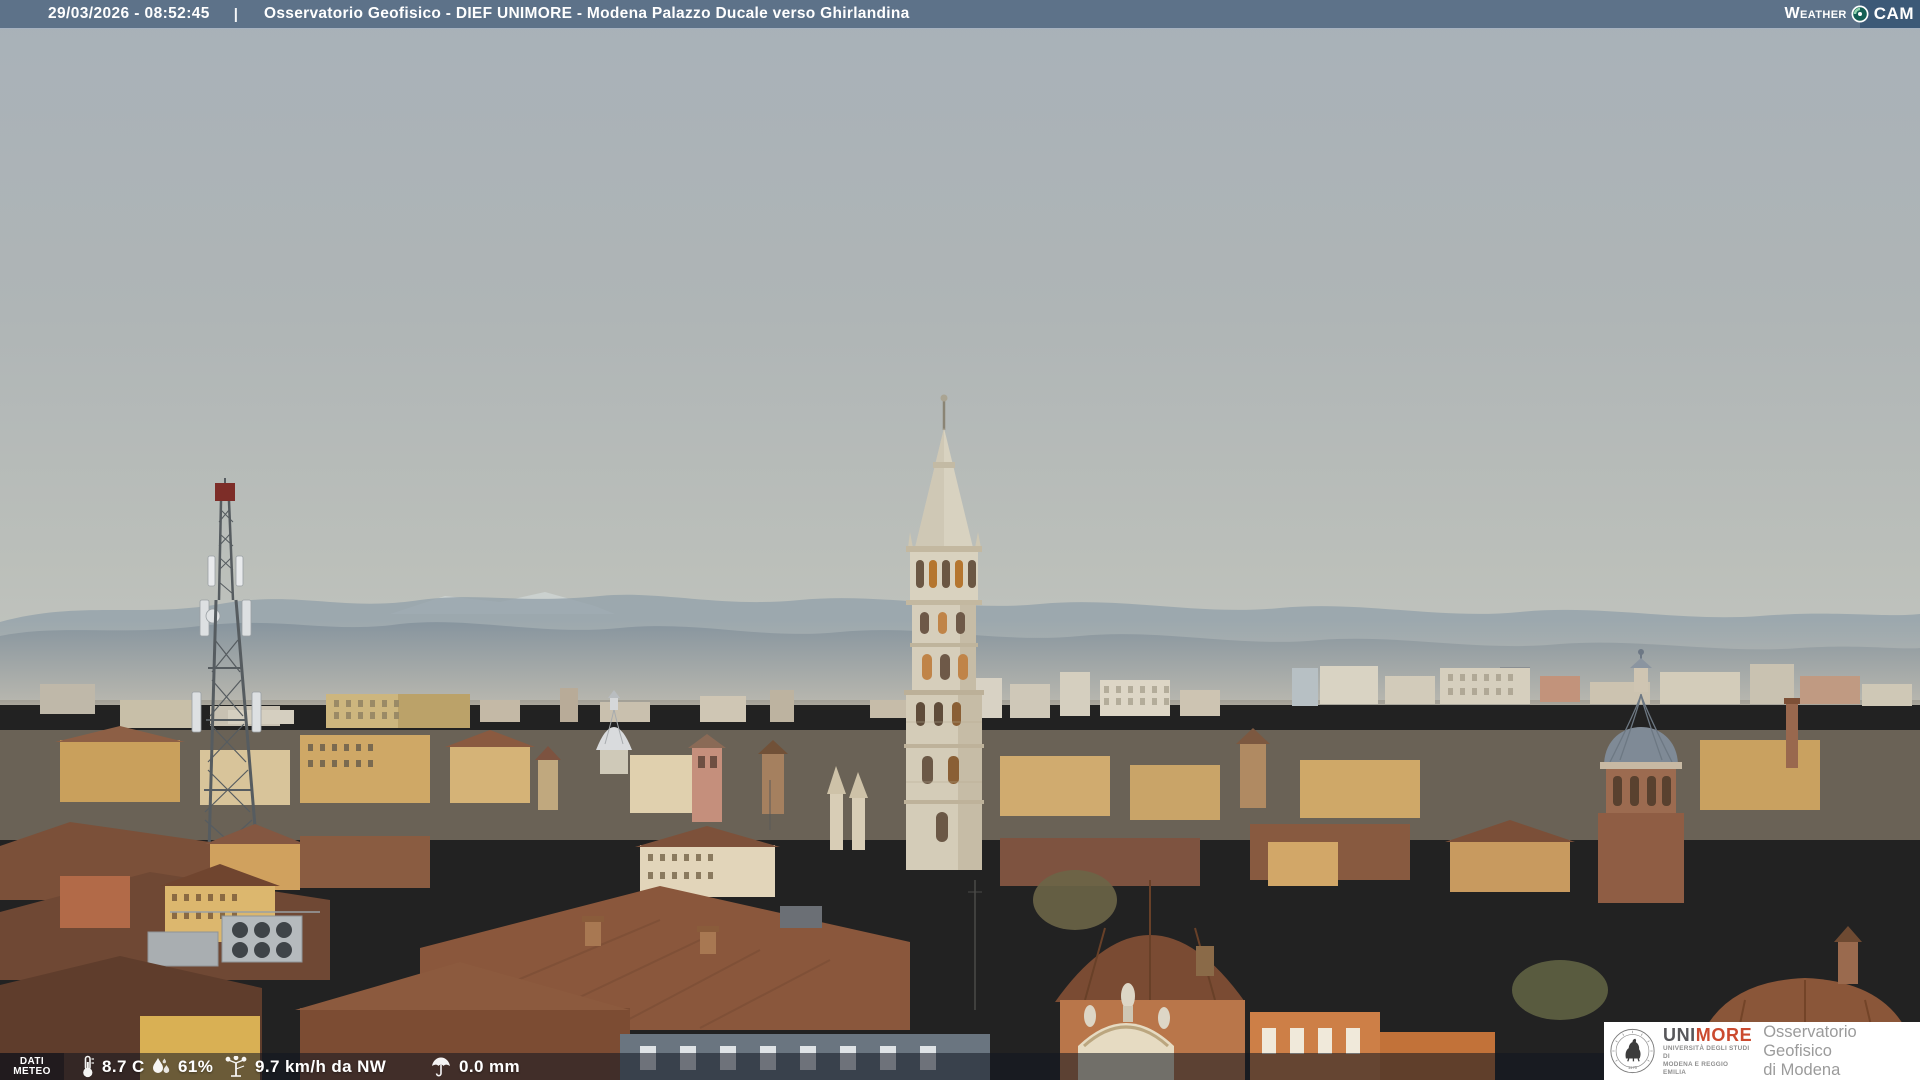  Describe the element at coordinates (129, 13) in the screenshot. I see `timestamp: 29/03/2026 - 08:52:45` at that location.